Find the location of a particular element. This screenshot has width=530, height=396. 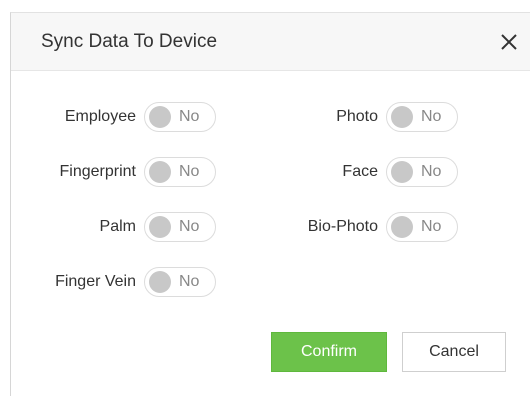

dialog-header: Sync Data To Device is located at coordinates (270, 42).